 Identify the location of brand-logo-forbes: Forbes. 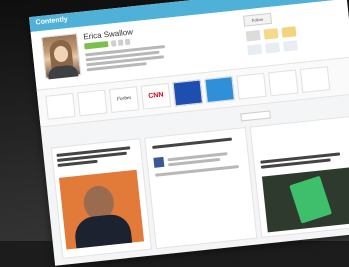
(124, 100).